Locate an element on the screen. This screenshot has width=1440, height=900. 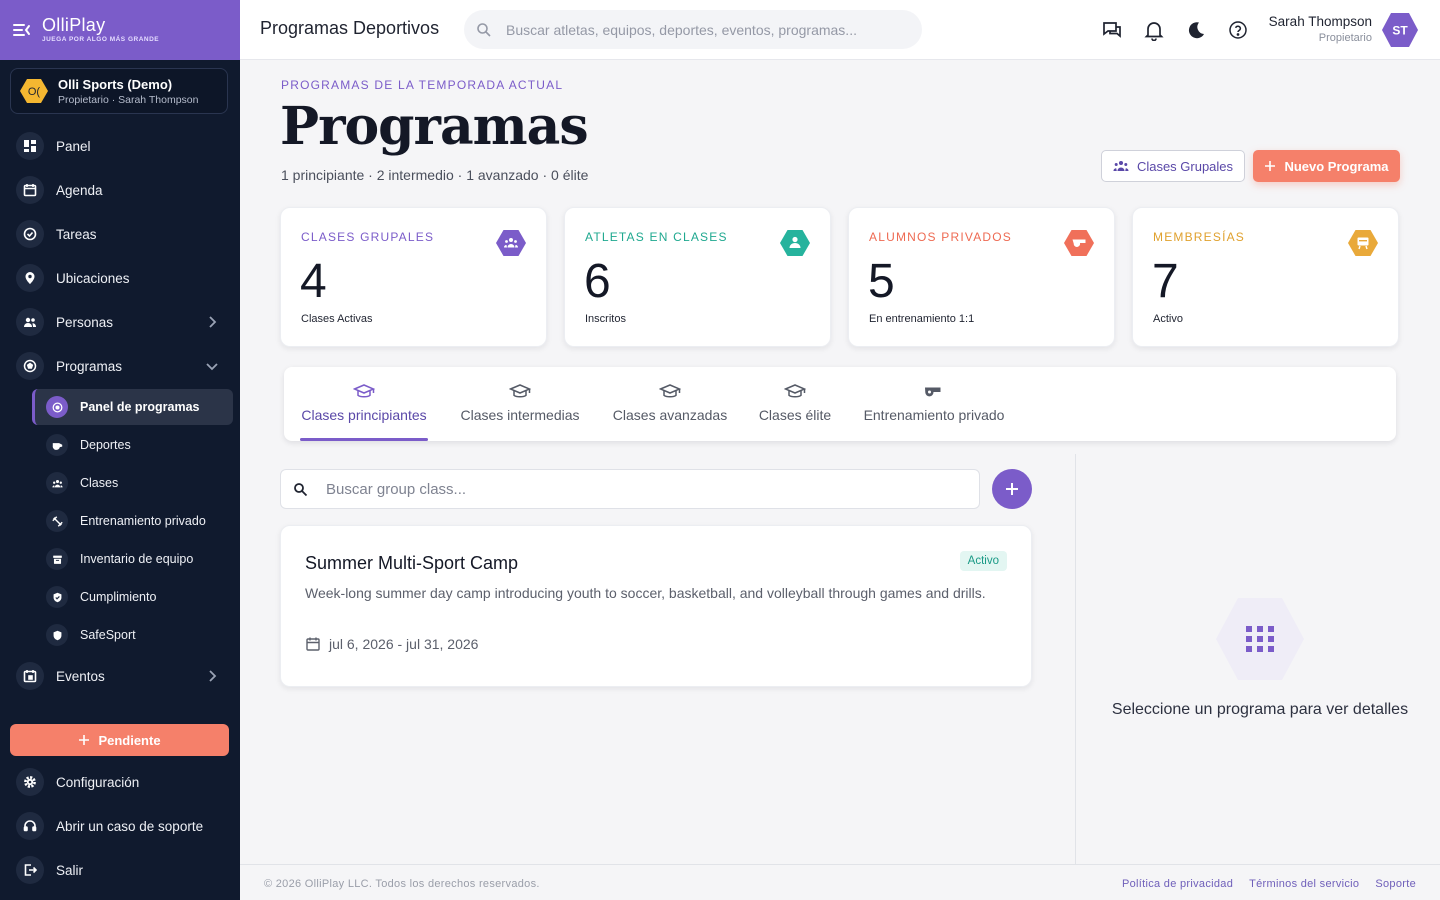
stat-card-group-classes: CLASES GRUPALES 4 Clases Activas is located at coordinates (413, 277).